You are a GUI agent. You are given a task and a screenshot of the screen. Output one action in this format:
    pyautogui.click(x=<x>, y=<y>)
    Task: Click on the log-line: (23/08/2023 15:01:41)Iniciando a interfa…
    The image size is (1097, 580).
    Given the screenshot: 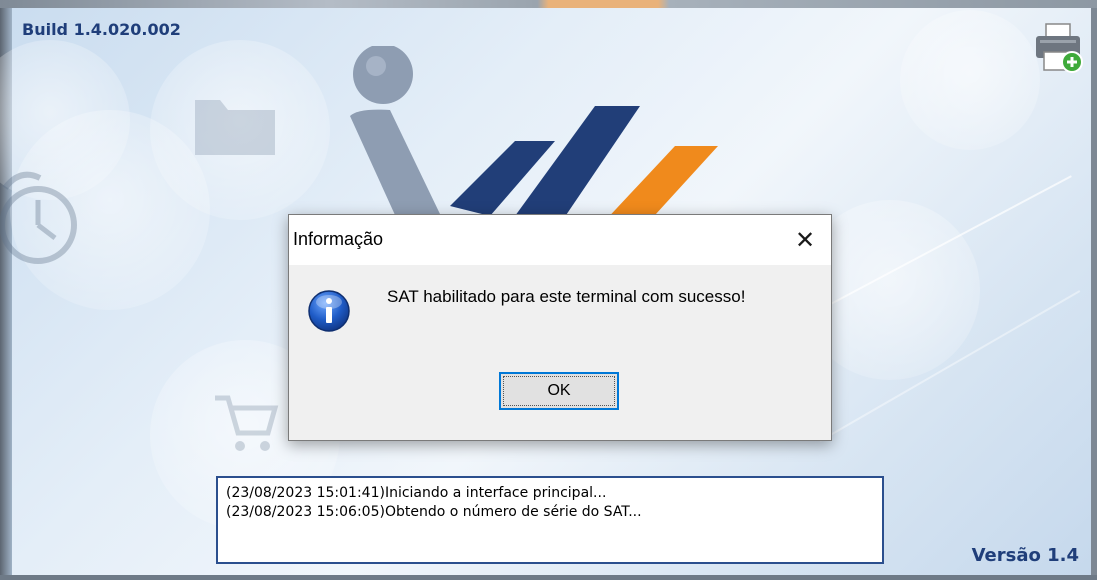 What is the action you would take?
    pyautogui.click(x=416, y=493)
    